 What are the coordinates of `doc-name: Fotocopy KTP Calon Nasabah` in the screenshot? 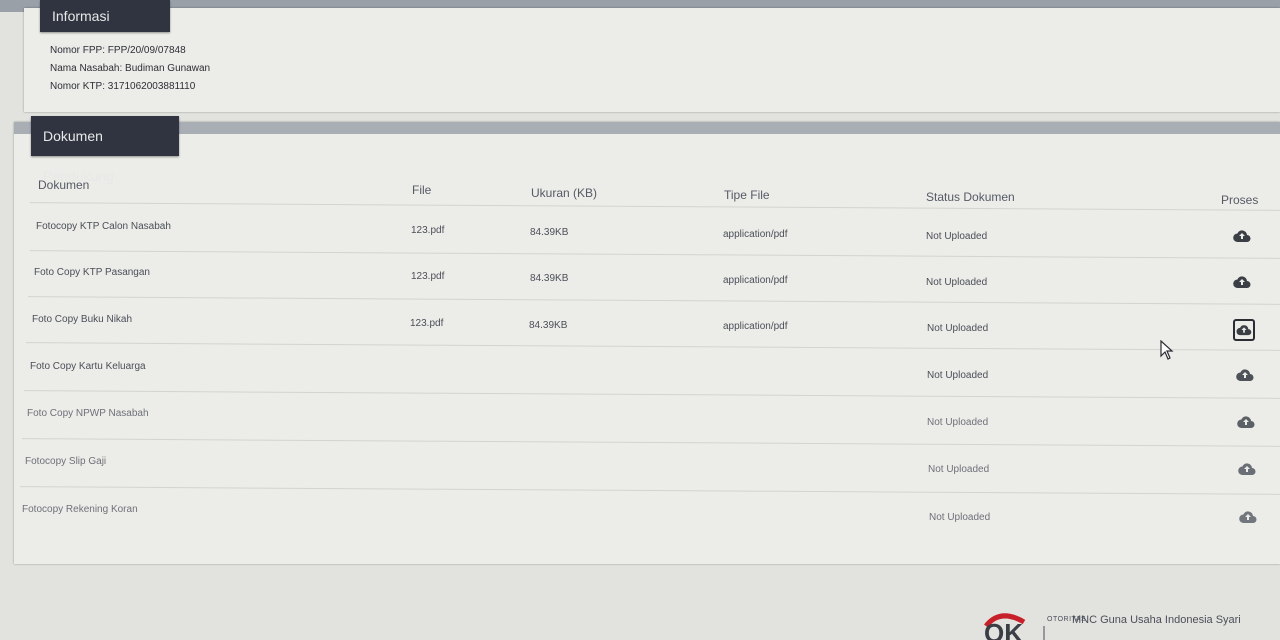 It's located at (103, 226).